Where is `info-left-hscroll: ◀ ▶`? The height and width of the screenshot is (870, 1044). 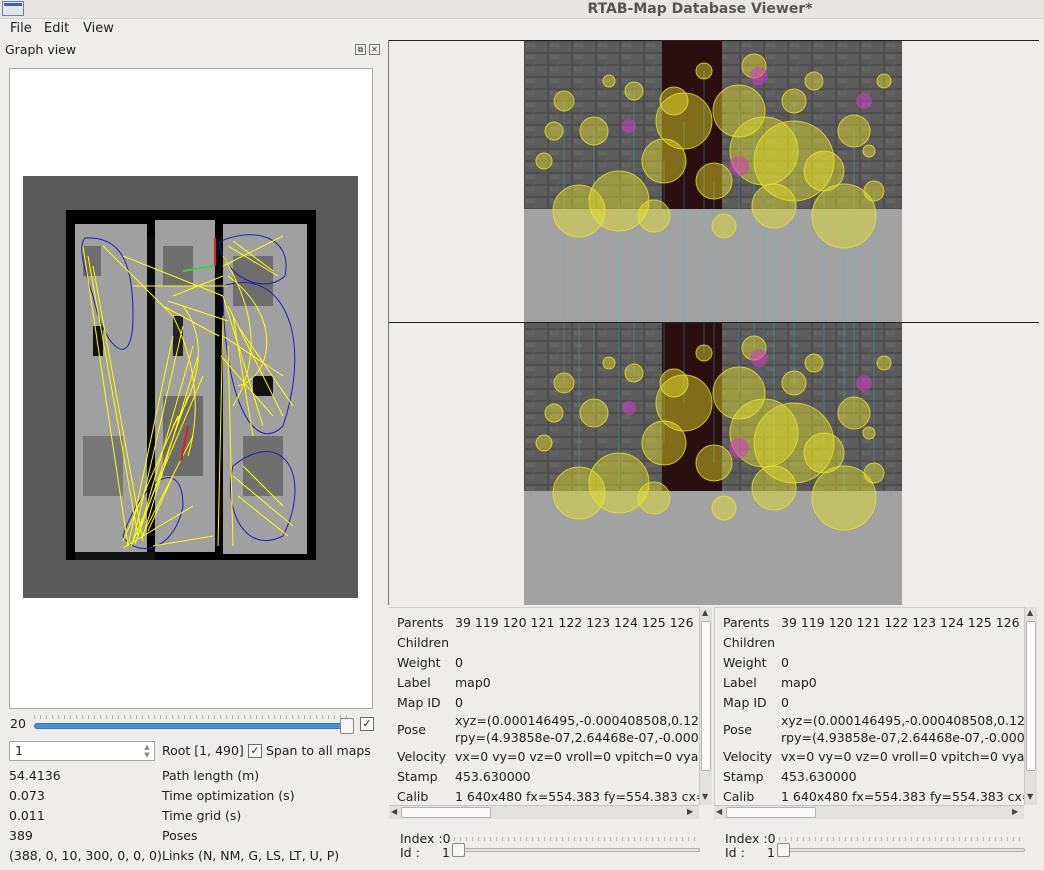
info-left-hscroll: ◀ ▶ is located at coordinates (544, 812).